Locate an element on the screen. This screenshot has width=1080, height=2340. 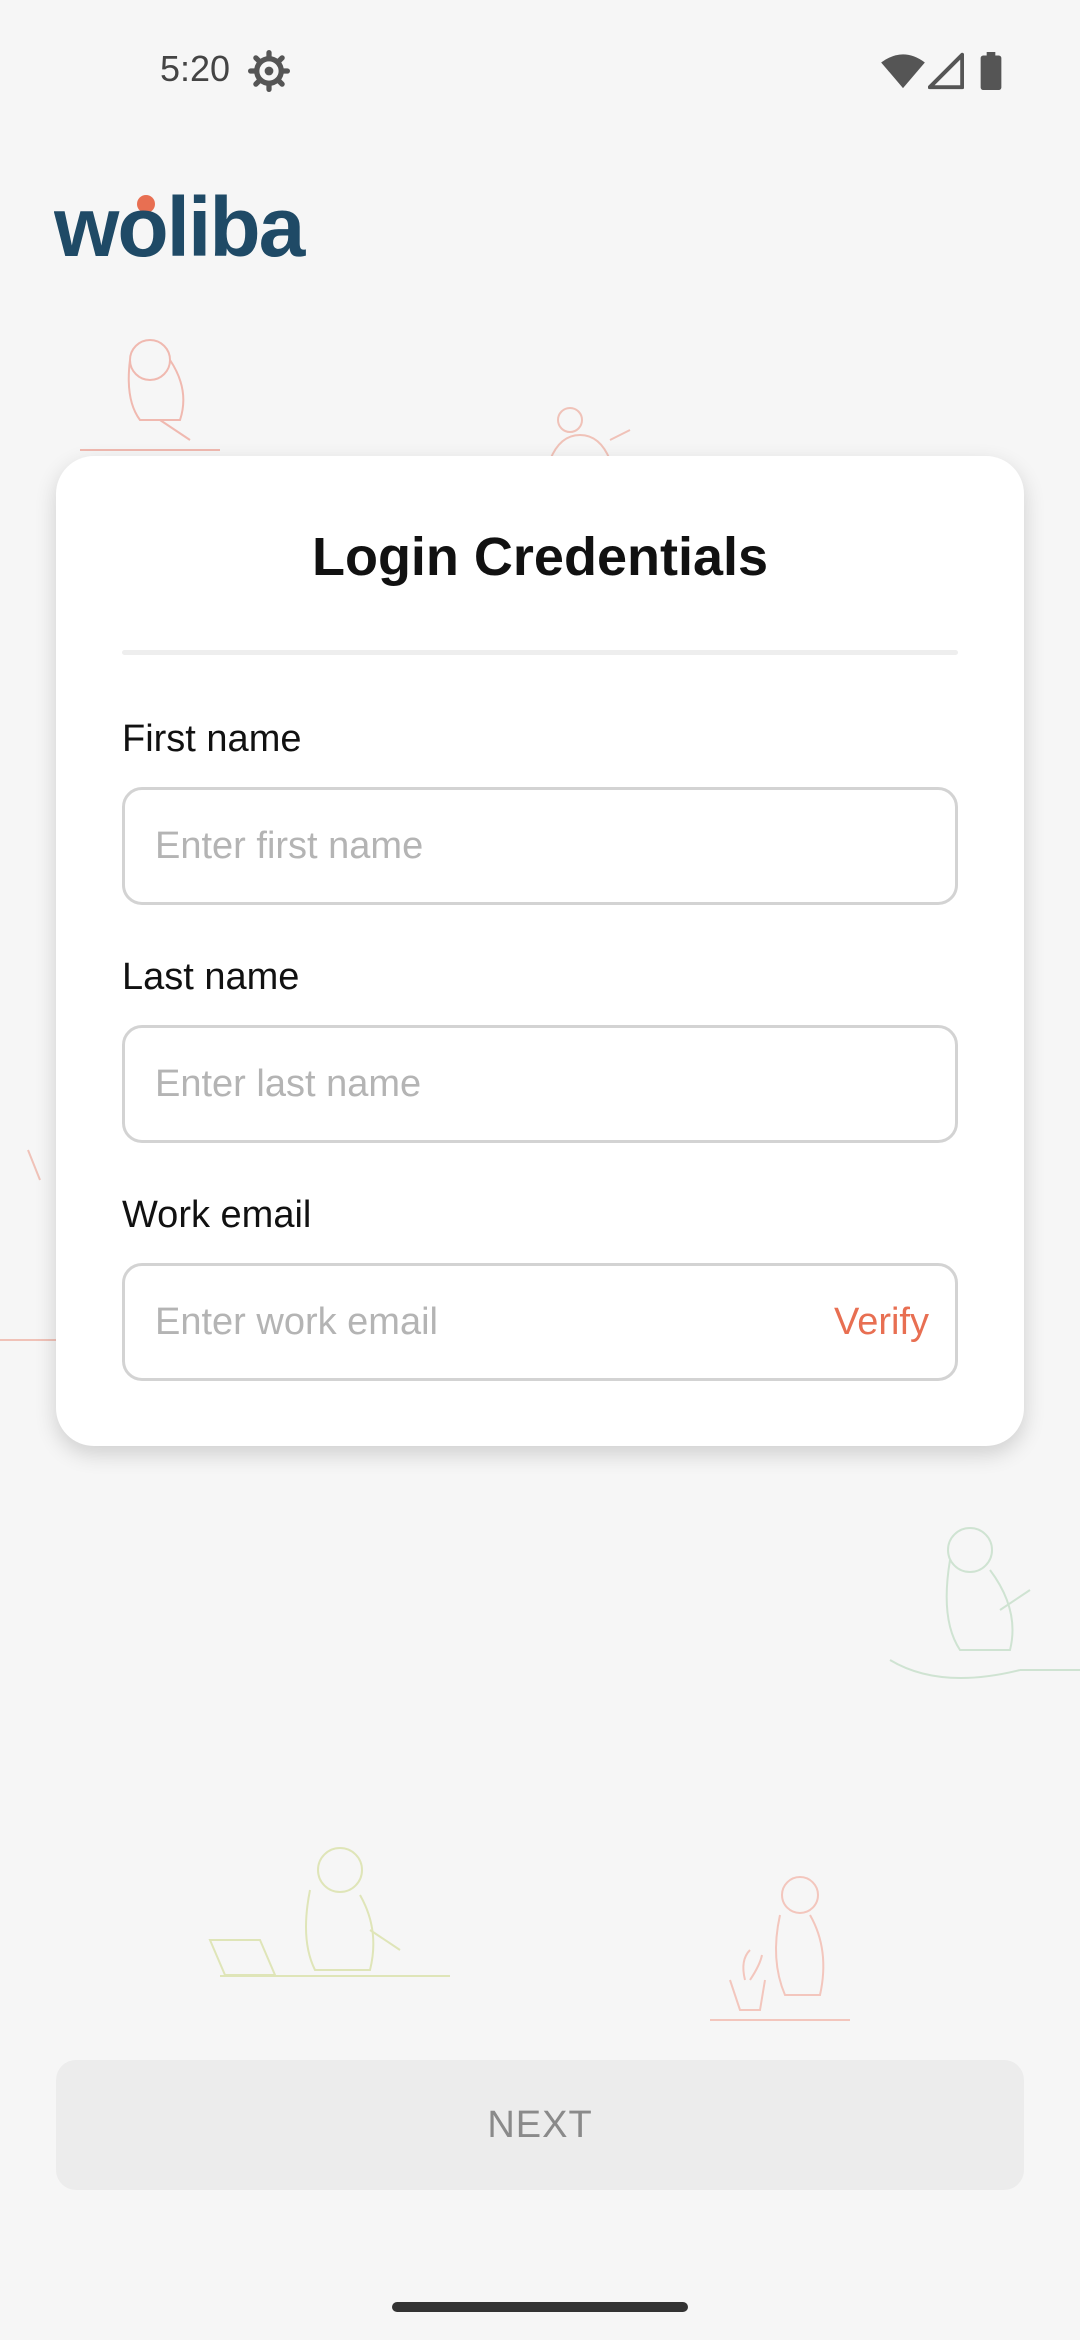
signal-icon is located at coordinates (946, 71).